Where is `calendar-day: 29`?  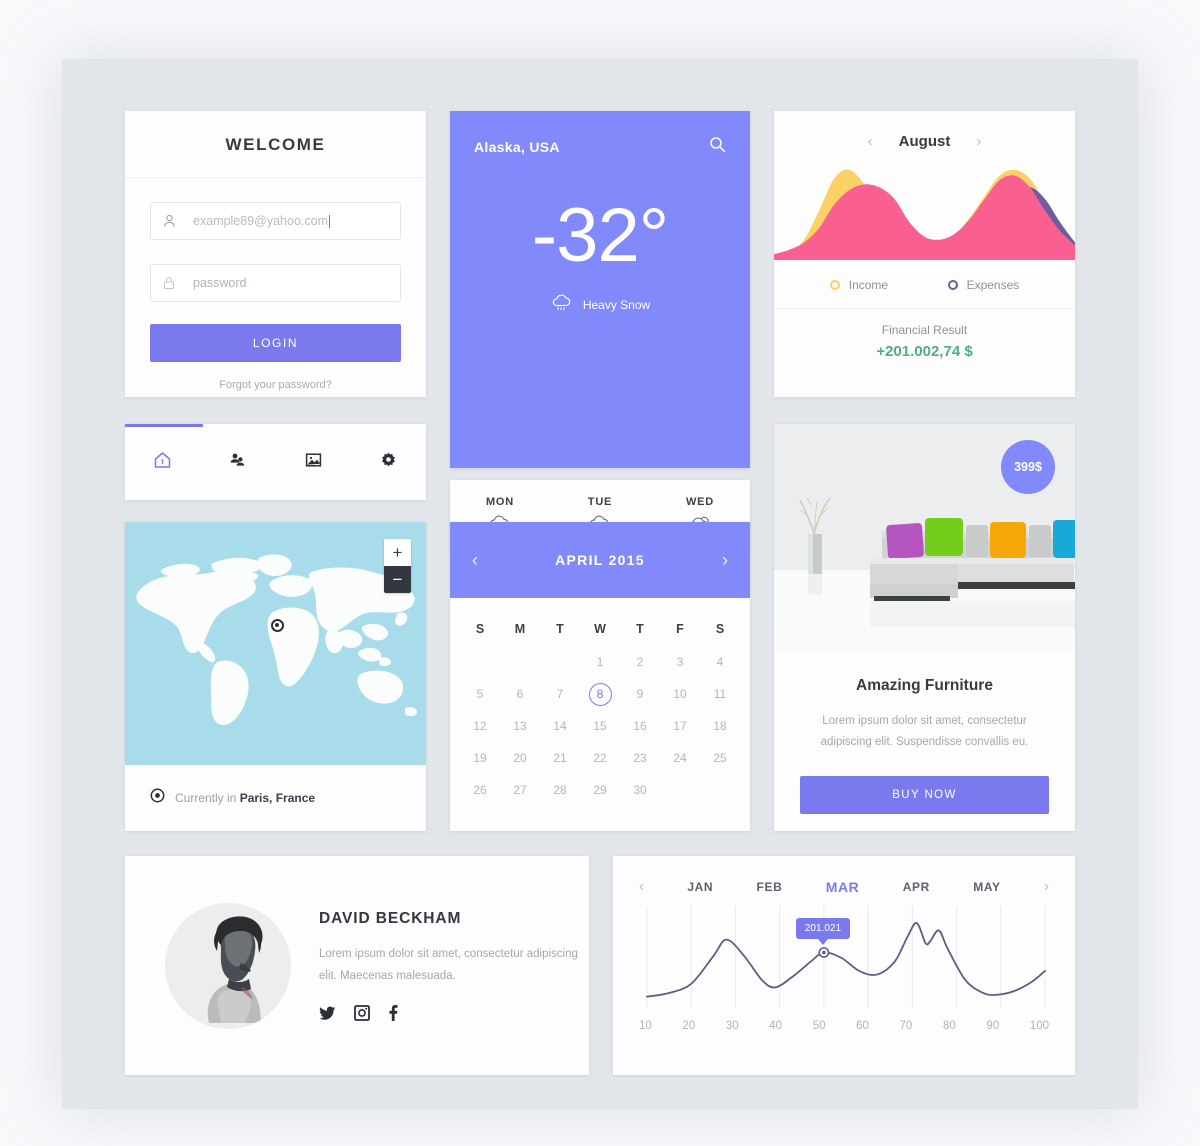 calendar-day: 29 is located at coordinates (600, 790).